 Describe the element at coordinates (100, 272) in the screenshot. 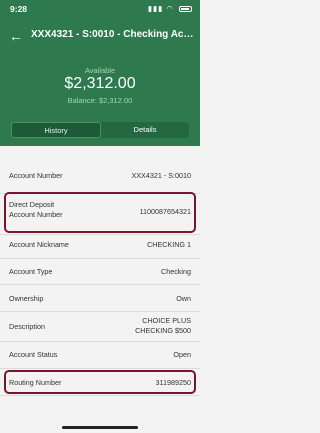

I see `detail-row-account-type: Account Type Checking` at that location.